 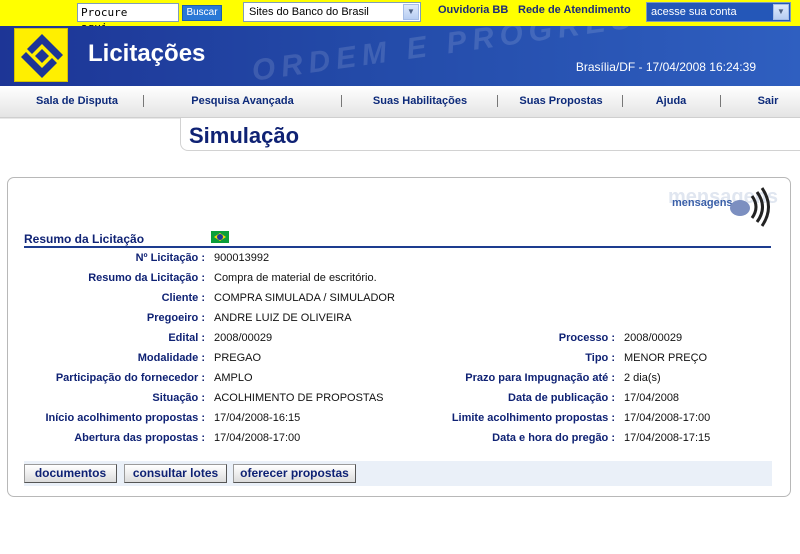 I want to click on sites-select: Sites do Banco do Brasil ▼, so click(x=332, y=12).